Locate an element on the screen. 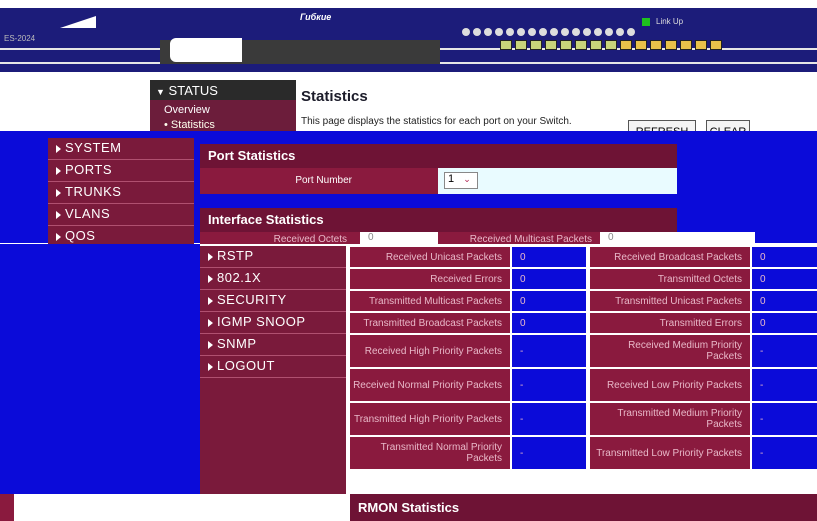 Image resolution: width=817 pixels, height=521 pixels. port-number-select: 1 ⌄ is located at coordinates (461, 180).